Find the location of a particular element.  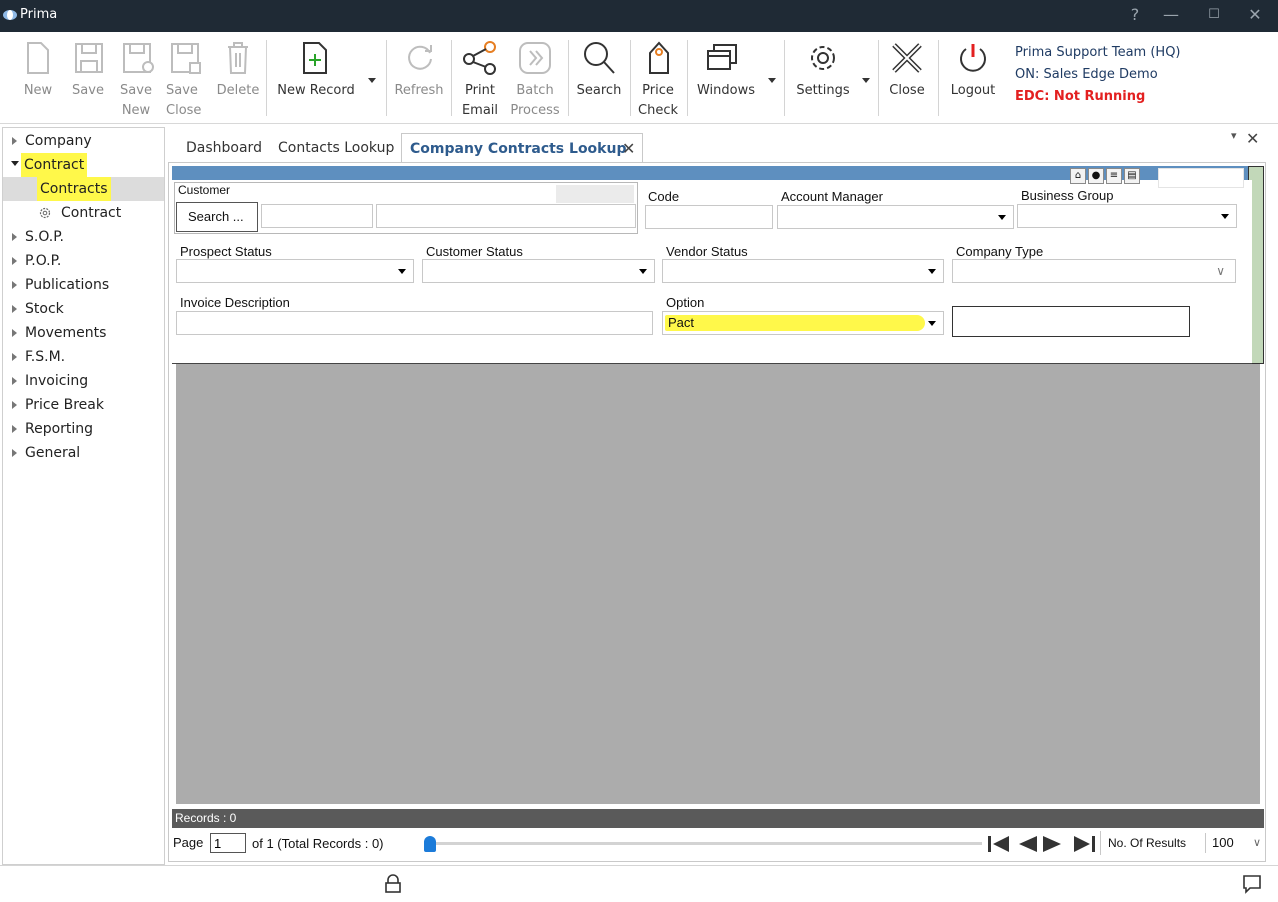

close-x-icon is located at coordinates (907, 58).